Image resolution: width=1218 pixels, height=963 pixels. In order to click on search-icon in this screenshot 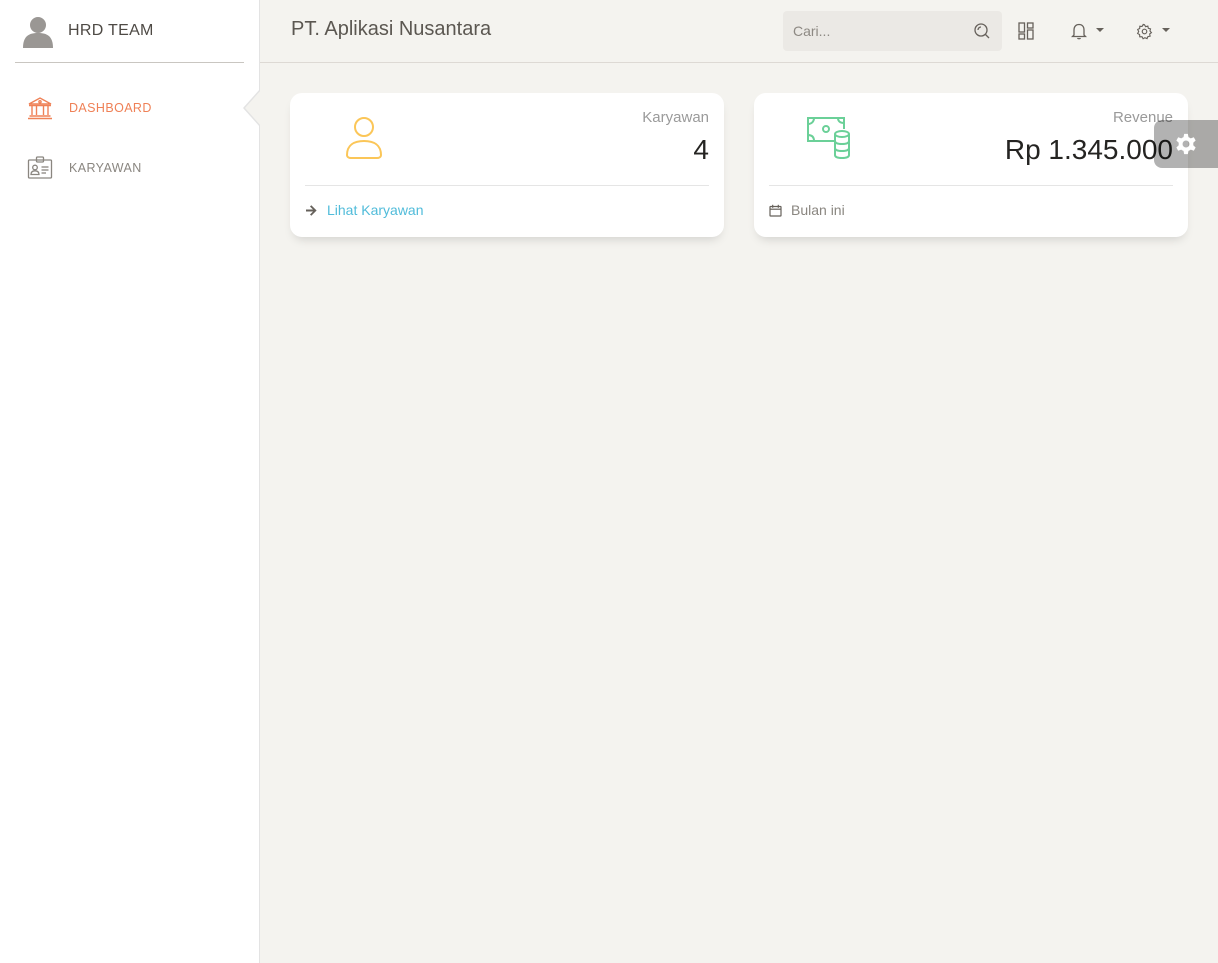, I will do `click(982, 31)`.